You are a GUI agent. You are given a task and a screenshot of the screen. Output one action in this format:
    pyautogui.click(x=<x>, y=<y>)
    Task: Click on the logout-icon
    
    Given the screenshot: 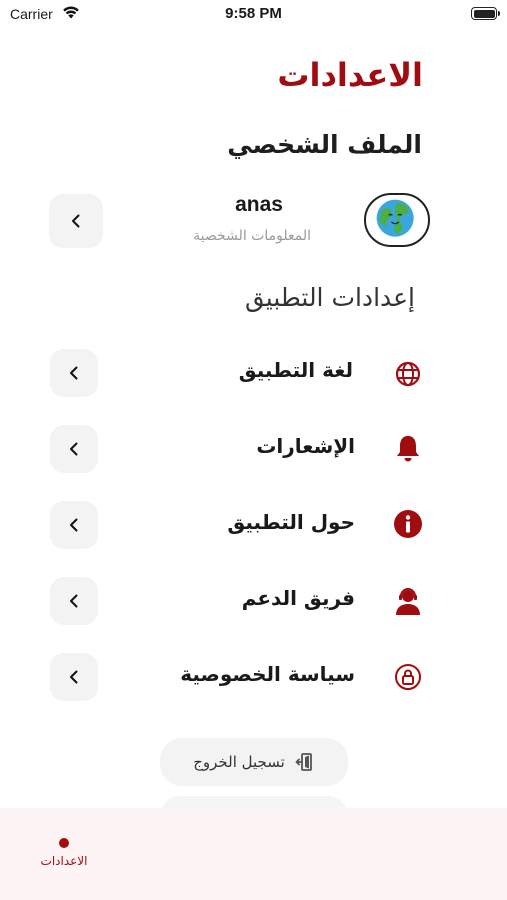 What is the action you would take?
    pyautogui.click(x=303, y=762)
    